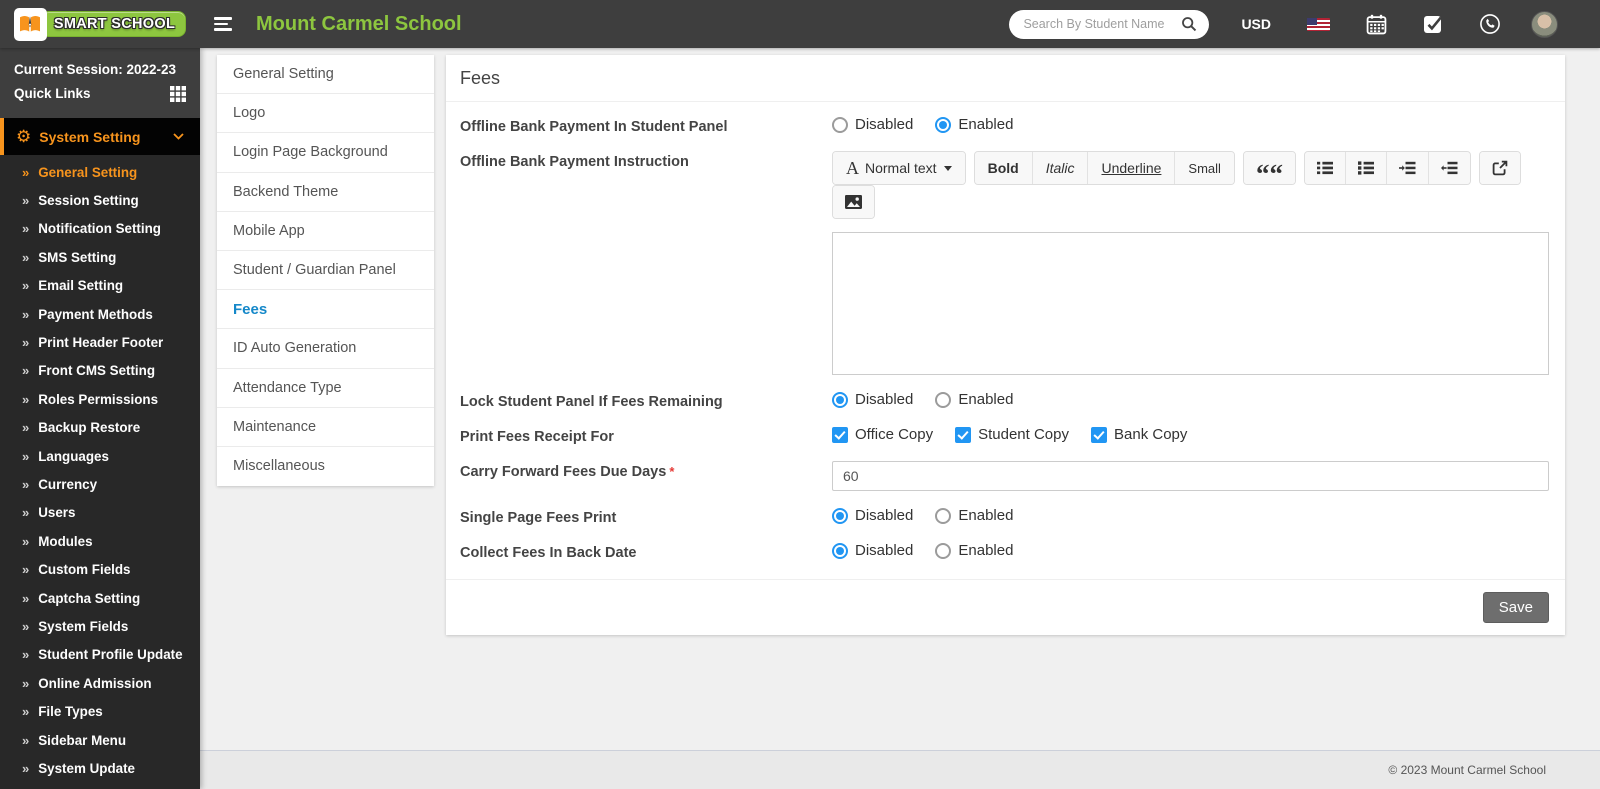  What do you see at coordinates (100, 626) in the screenshot?
I see `sidebar-item-system-fields: » System Fields` at bounding box center [100, 626].